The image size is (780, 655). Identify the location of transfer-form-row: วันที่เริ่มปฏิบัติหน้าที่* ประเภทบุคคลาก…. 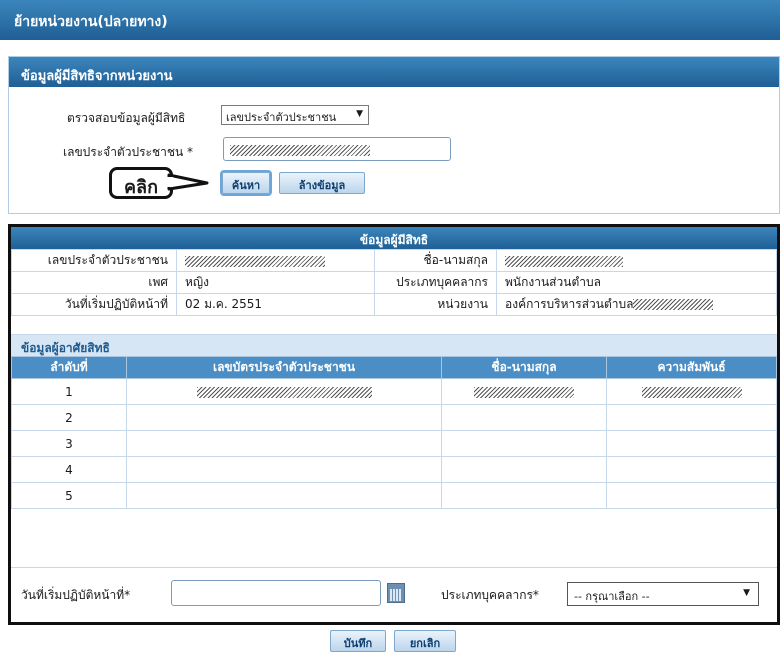
(394, 593).